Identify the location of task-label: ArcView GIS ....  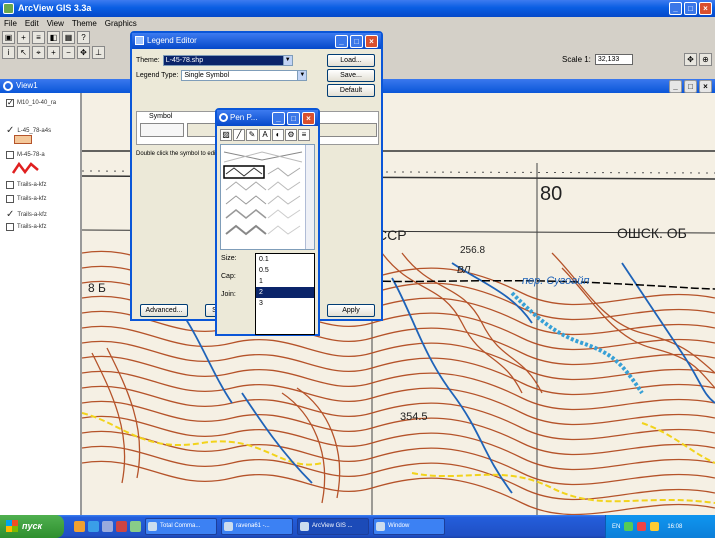
(332, 526).